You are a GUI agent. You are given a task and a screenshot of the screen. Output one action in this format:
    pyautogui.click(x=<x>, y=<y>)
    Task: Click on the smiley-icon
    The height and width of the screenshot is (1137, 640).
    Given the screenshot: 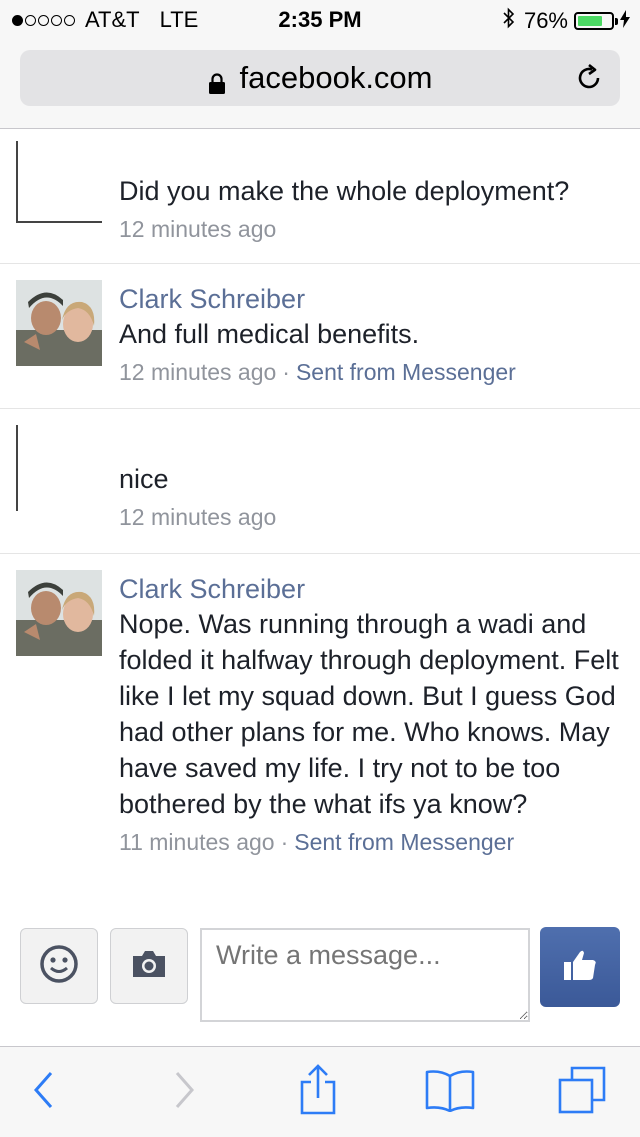 What is the action you would take?
    pyautogui.click(x=59, y=966)
    